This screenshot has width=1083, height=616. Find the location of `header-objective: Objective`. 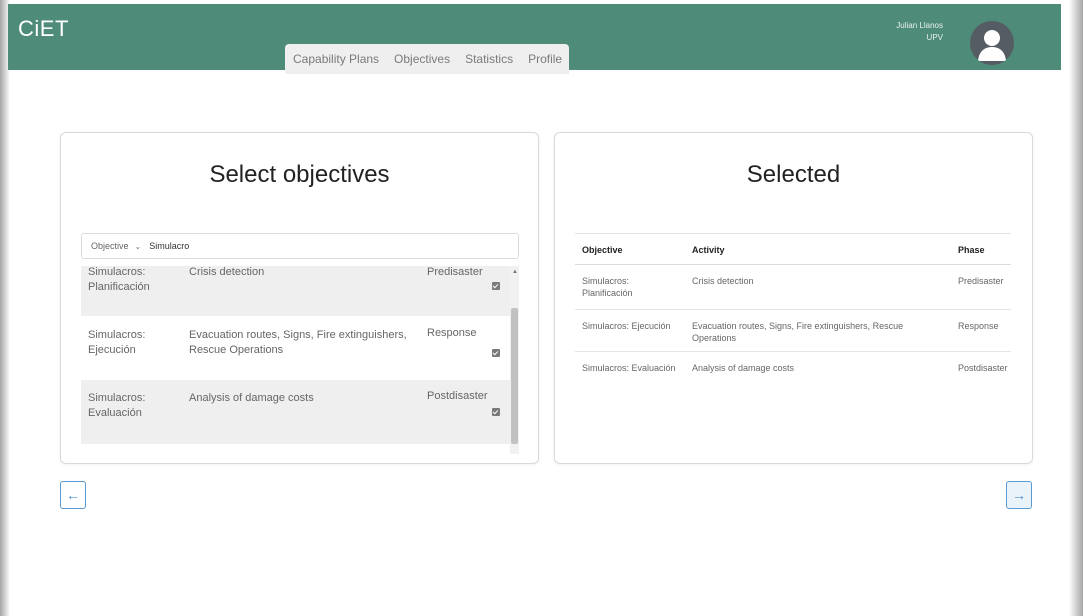

header-objective: Objective is located at coordinates (602, 250).